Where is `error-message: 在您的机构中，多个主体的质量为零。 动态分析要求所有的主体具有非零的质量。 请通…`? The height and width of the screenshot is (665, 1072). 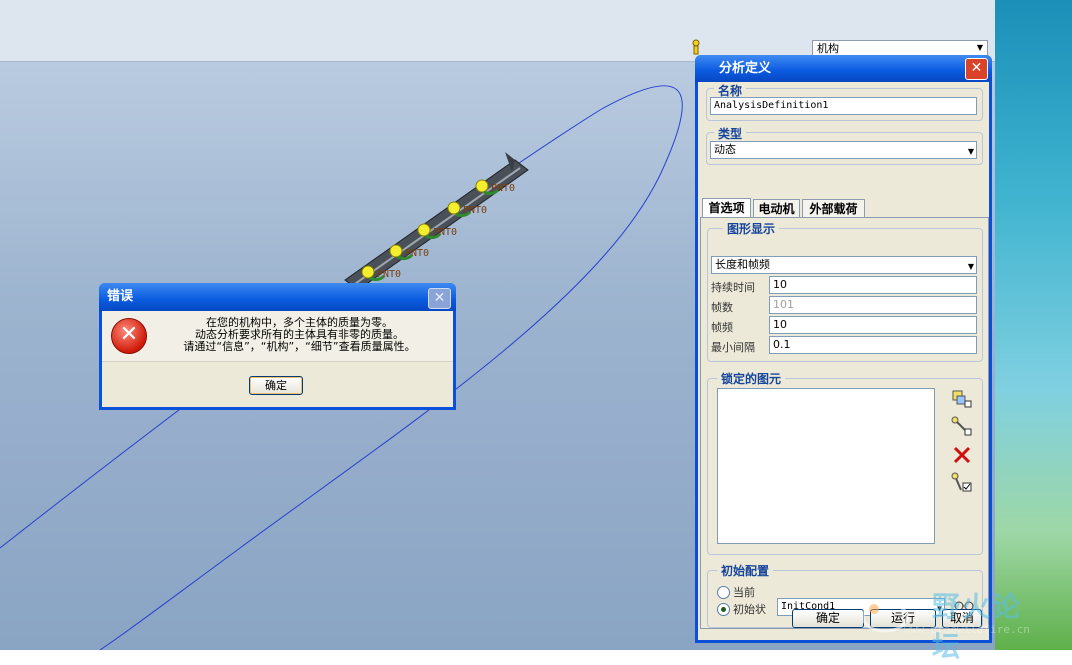
error-message: 在您的机构中，多个主体的质量为零。 动态分析要求所有的主体具有非零的质量。 请通… is located at coordinates (299, 335).